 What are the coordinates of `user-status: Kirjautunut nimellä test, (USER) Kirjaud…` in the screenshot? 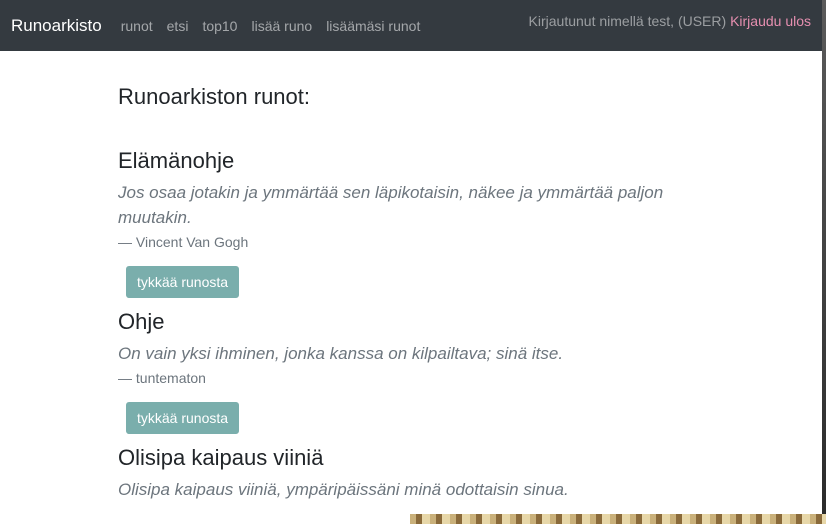 It's located at (670, 21).